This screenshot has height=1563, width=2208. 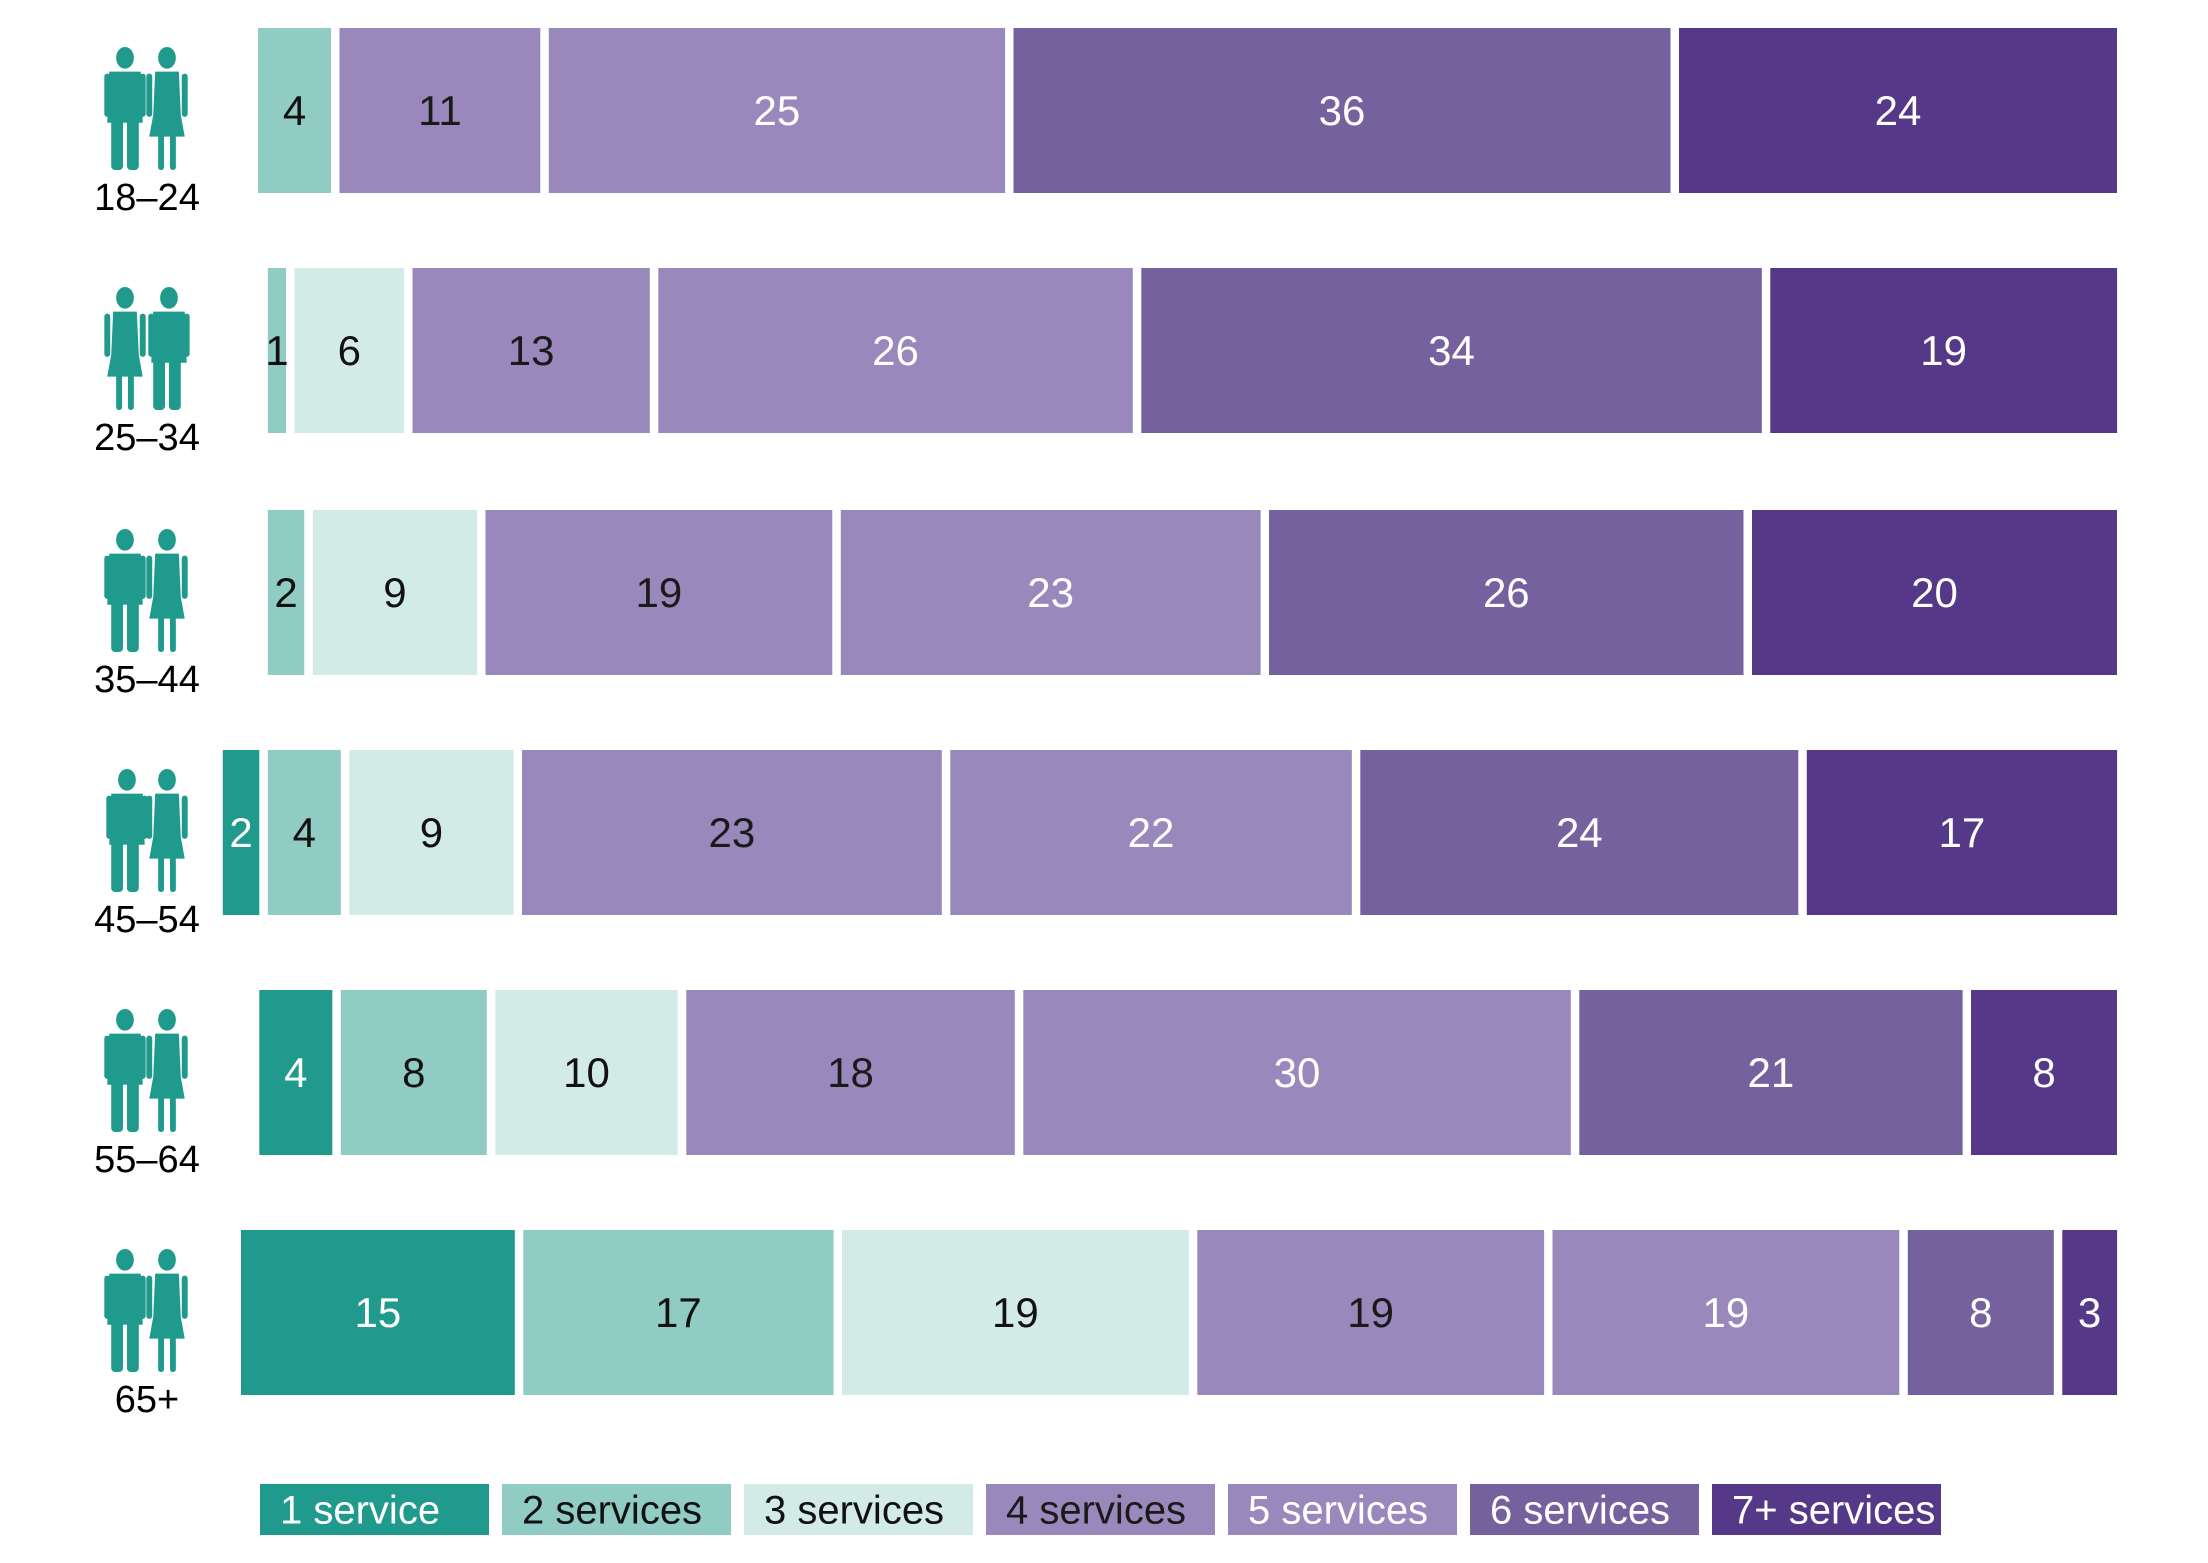 I want to click on legend-item: 4 services, so click(x=1100, y=1509).